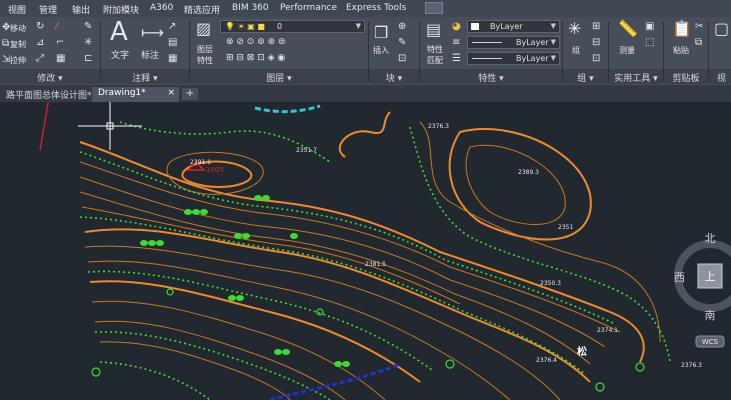 This screenshot has height=400, width=731. What do you see at coordinates (381, 50) in the screenshot?
I see `insert-button: 插入` at bounding box center [381, 50].